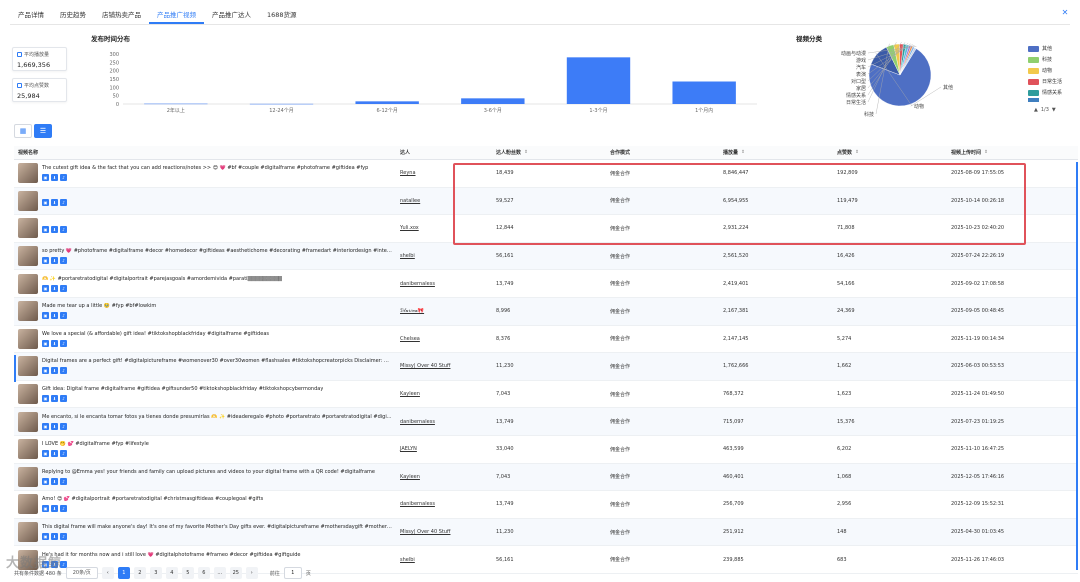  Describe the element at coordinates (155, 573) in the screenshot. I see `page-button: 3` at that location.